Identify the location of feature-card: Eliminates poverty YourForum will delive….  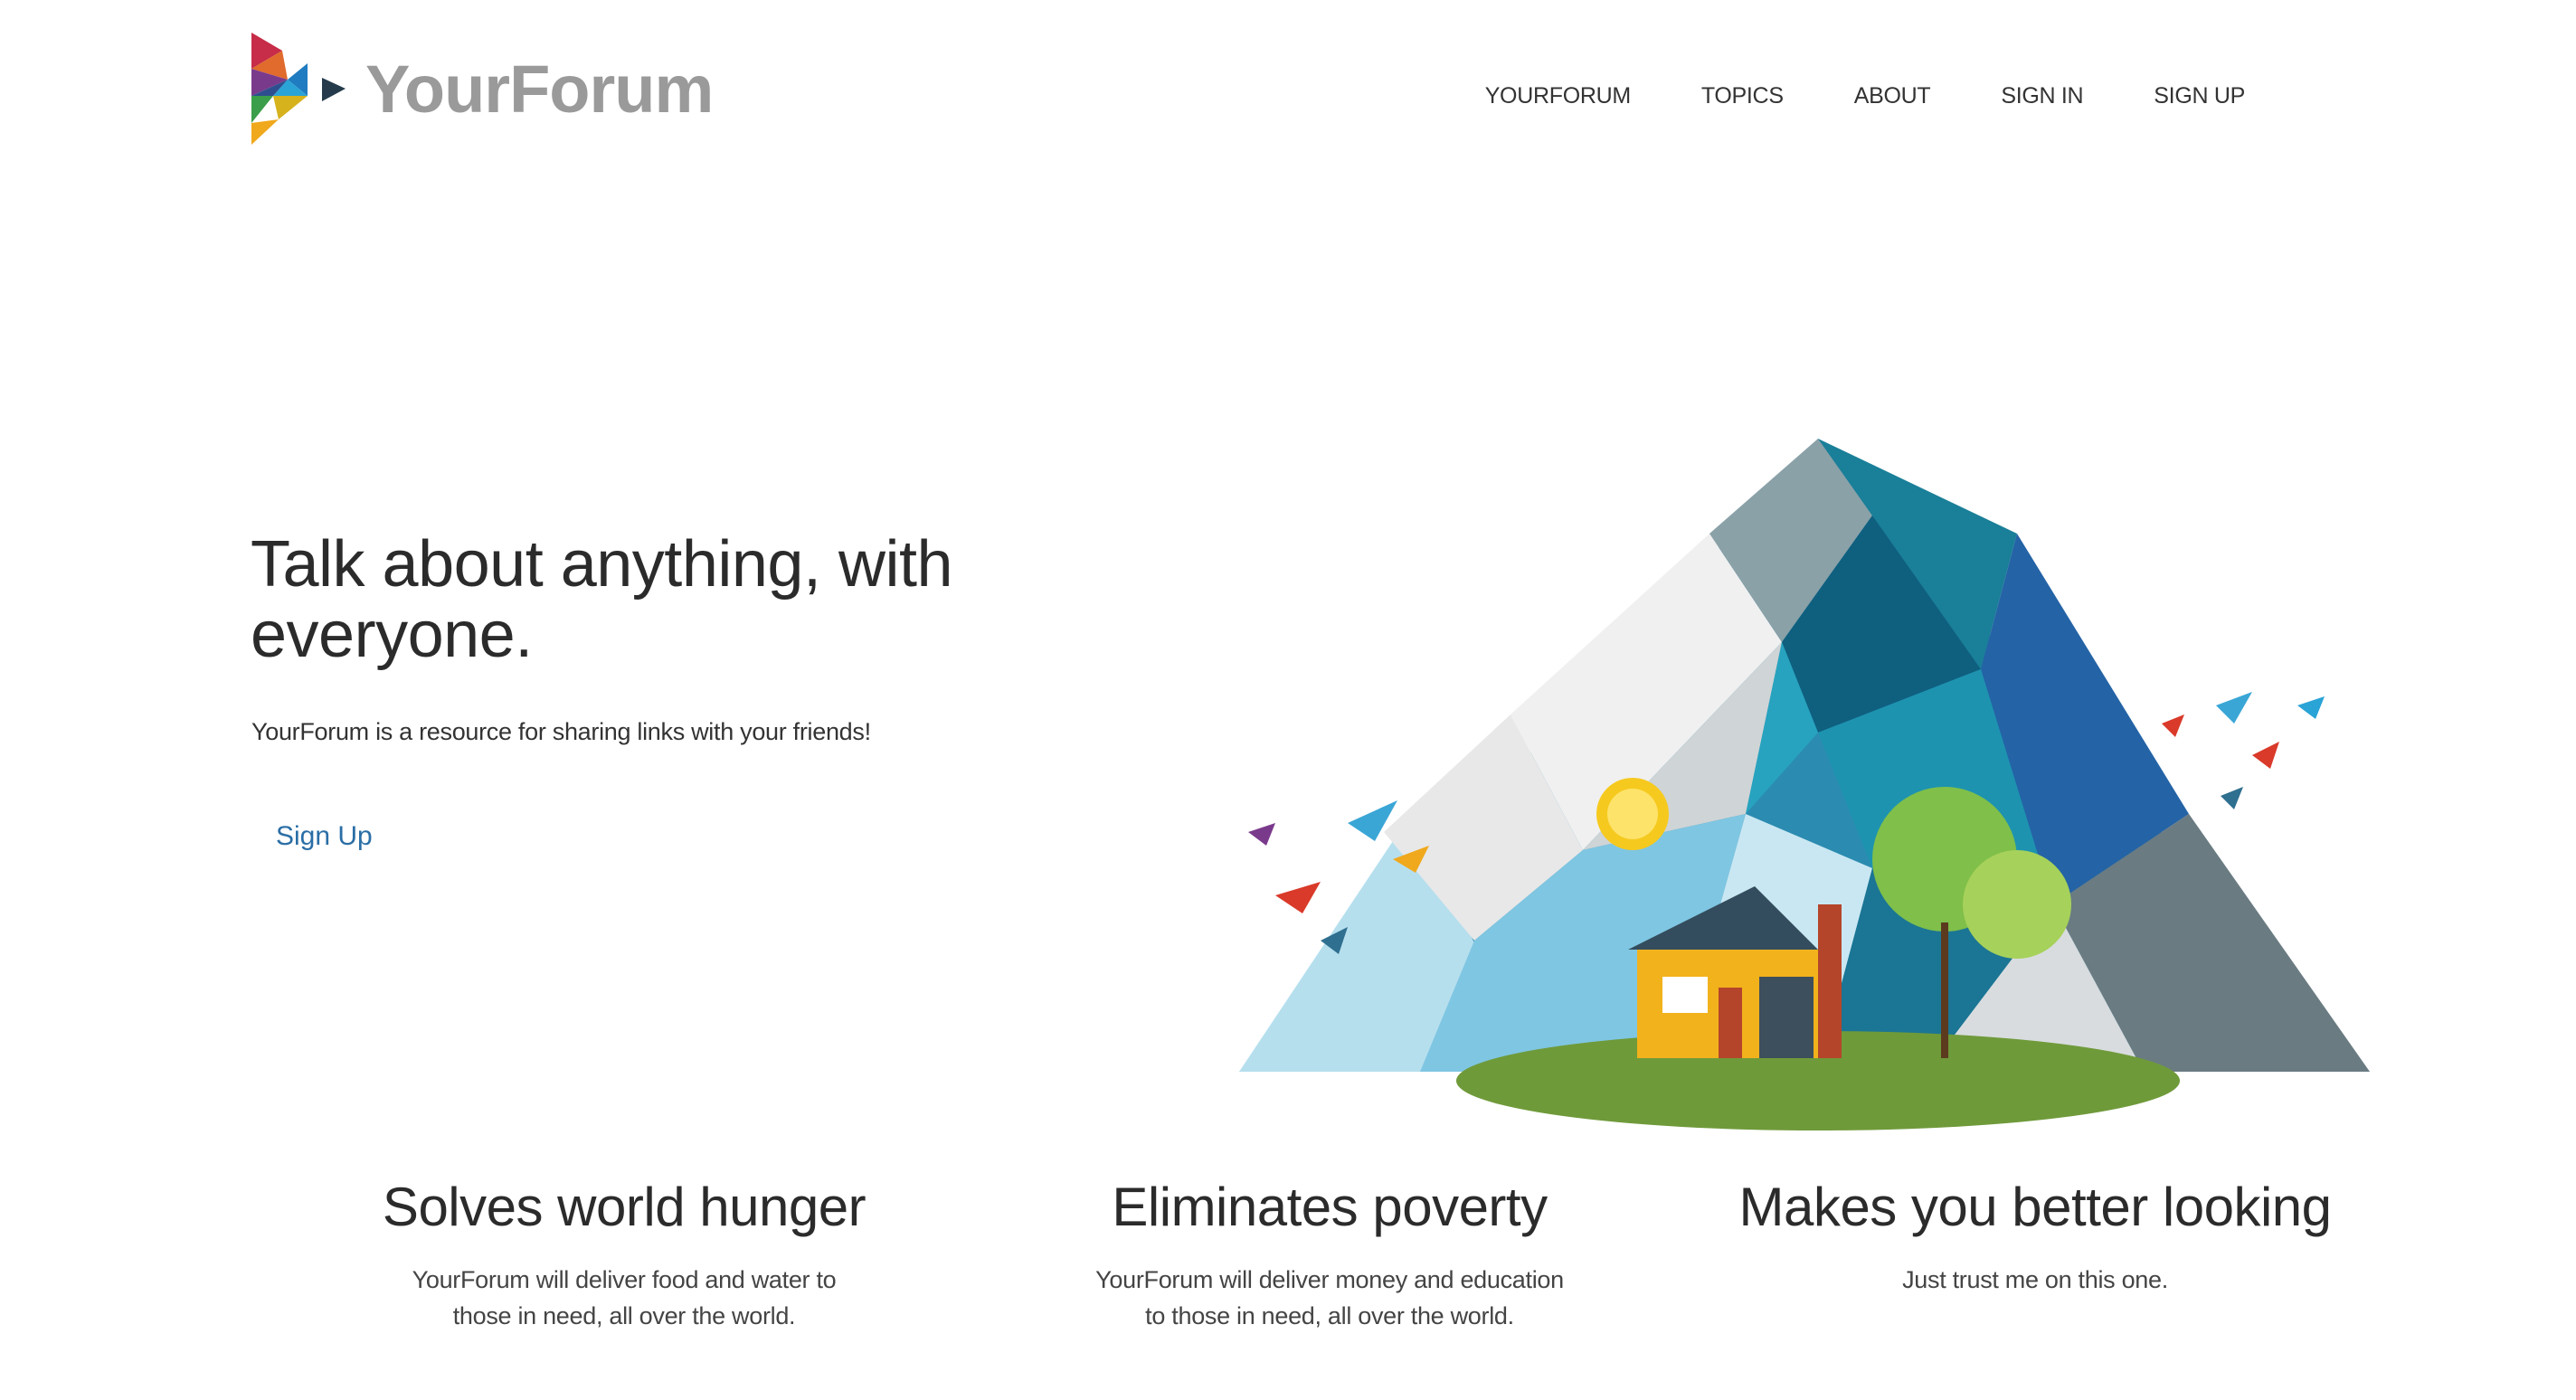
(1329, 1255).